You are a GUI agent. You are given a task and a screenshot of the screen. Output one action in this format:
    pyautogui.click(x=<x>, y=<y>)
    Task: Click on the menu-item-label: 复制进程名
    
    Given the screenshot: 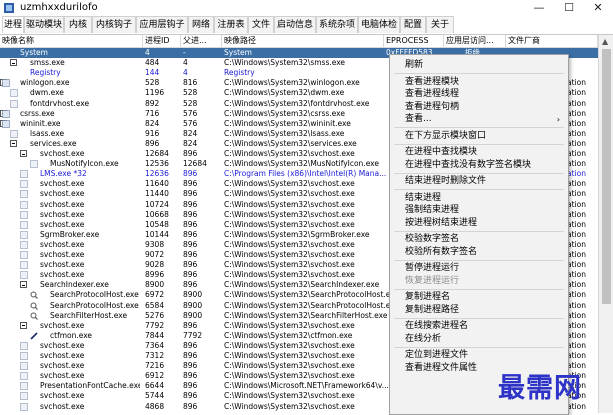 What is the action you would take?
    pyautogui.click(x=428, y=297)
    